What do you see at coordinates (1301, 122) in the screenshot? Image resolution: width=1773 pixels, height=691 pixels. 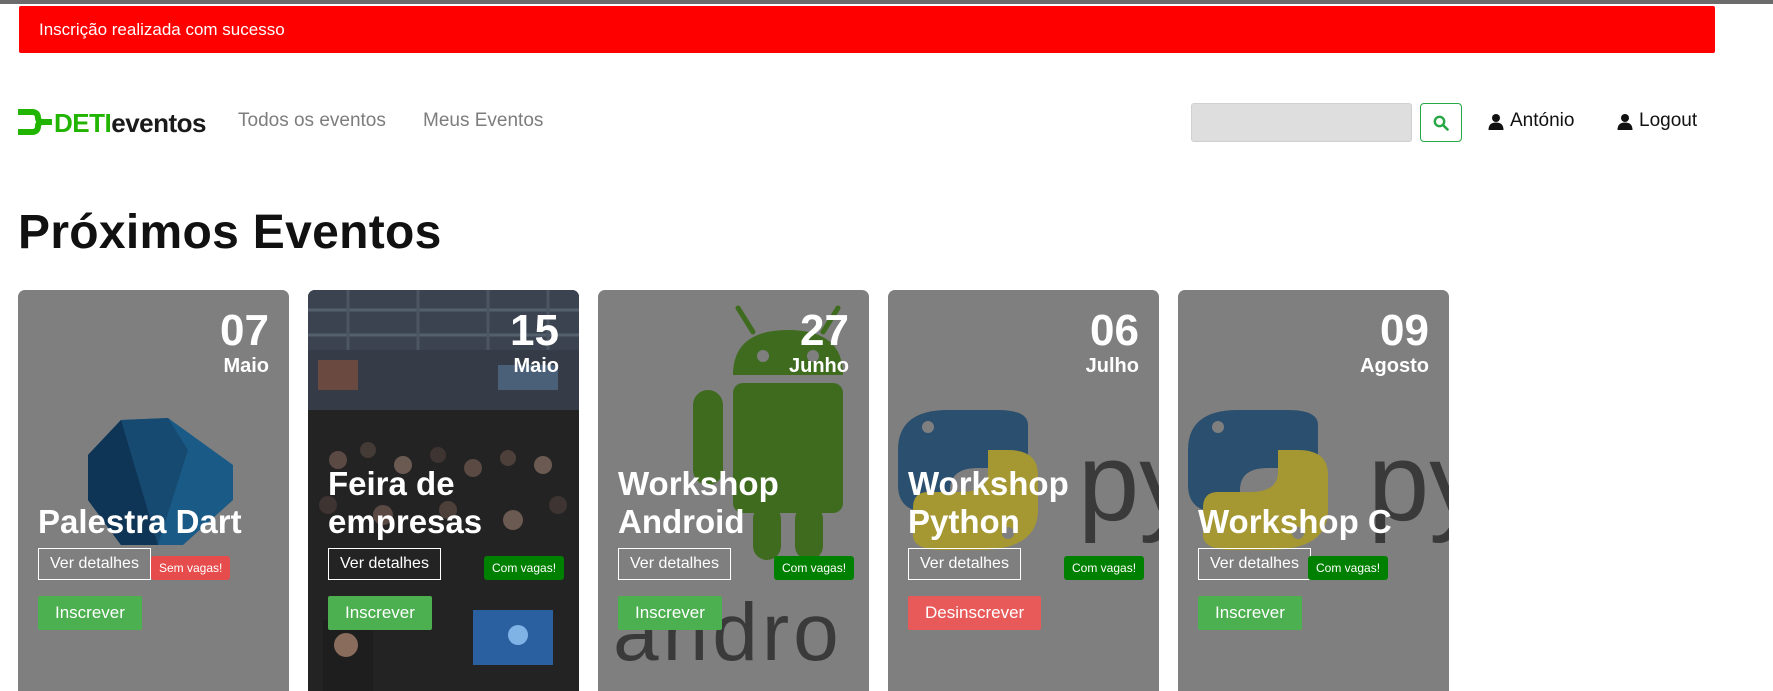 I see `search-input` at bounding box center [1301, 122].